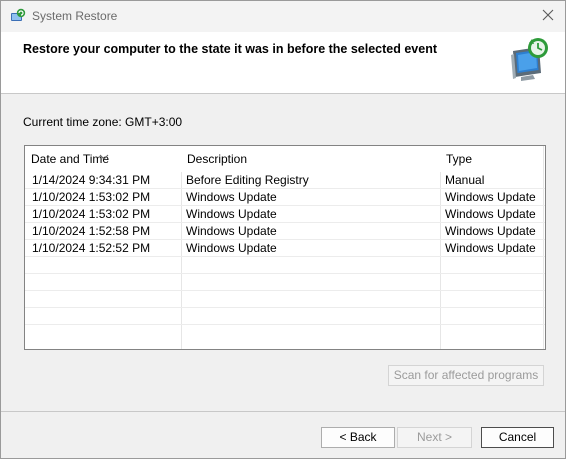 The width and height of the screenshot is (566, 459). Describe the element at coordinates (91, 180) in the screenshot. I see `cell-date: 1/14/2024 9:34:31 PM` at that location.